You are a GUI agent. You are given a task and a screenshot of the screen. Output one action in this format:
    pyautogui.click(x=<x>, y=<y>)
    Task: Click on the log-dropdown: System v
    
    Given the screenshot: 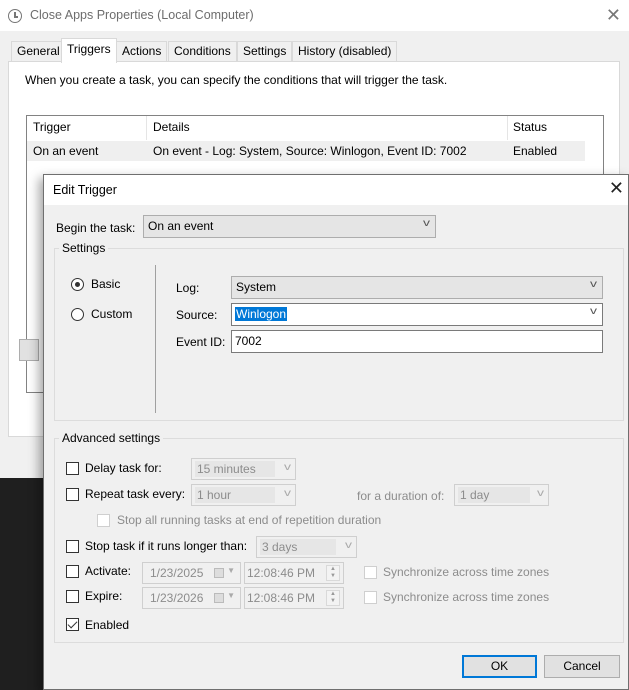 What is the action you would take?
    pyautogui.click(x=417, y=287)
    